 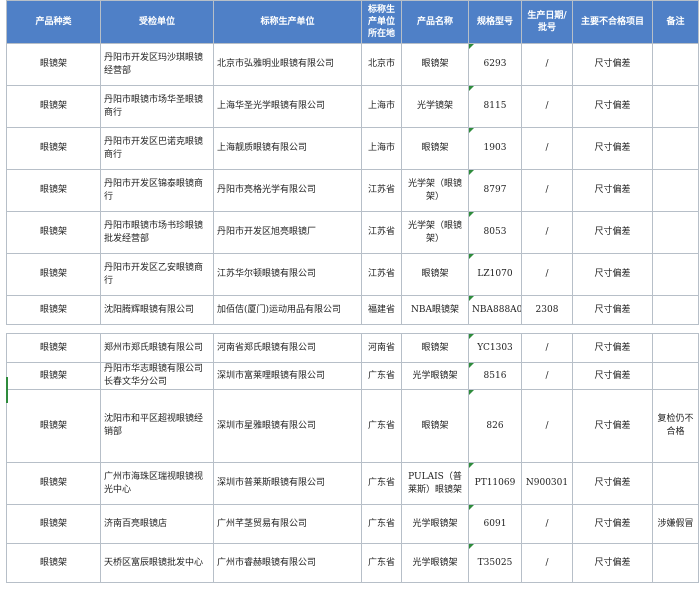 What do you see at coordinates (381, 148) in the screenshot?
I see `cell-location: 上海市` at bounding box center [381, 148].